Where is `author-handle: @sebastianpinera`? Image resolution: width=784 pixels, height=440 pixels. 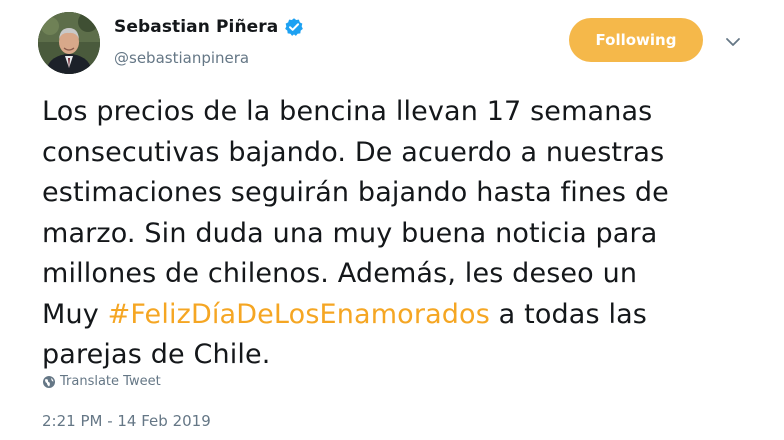 author-handle: @sebastianpinera is located at coordinates (181, 58).